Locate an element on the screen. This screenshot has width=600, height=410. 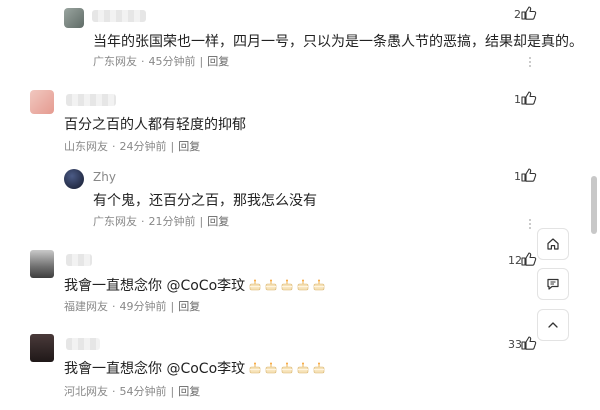
comment-meta: 河北网友 · 54分钟前 | 回复 is located at coordinates (132, 391).